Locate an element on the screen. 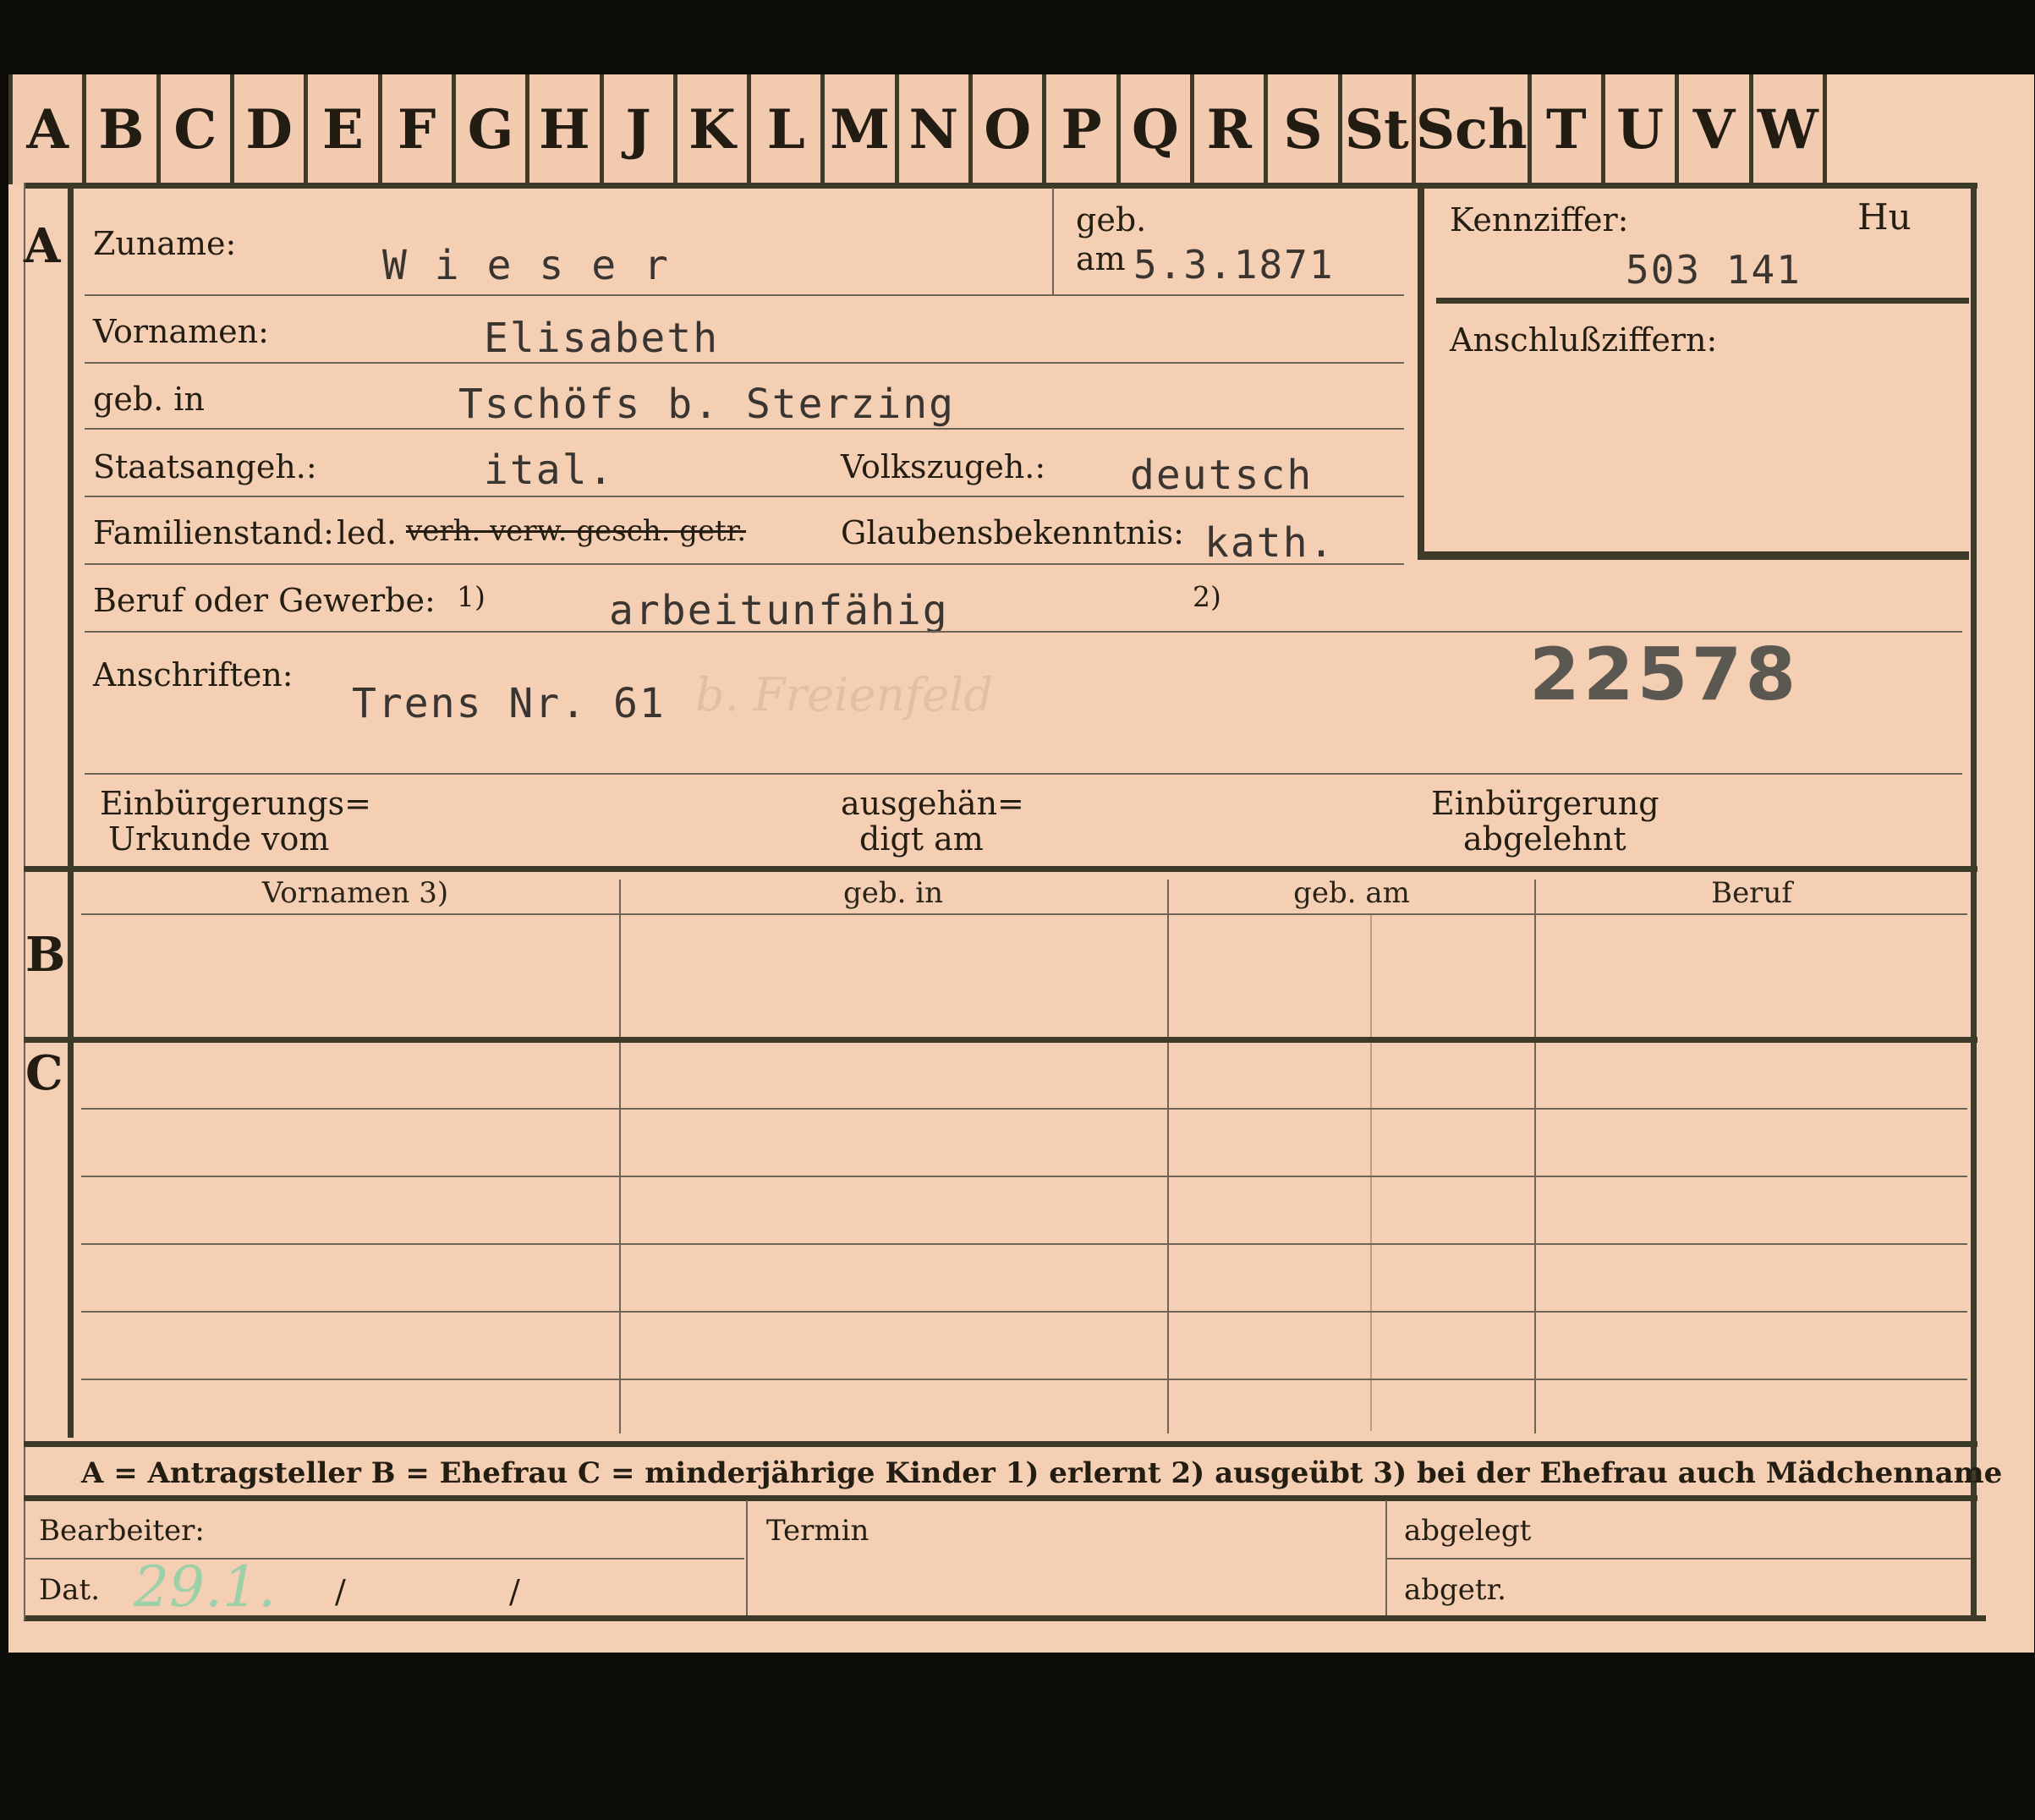 The image size is (2035, 1820). occupation-value: arbeitunfähig is located at coordinates (779, 610).